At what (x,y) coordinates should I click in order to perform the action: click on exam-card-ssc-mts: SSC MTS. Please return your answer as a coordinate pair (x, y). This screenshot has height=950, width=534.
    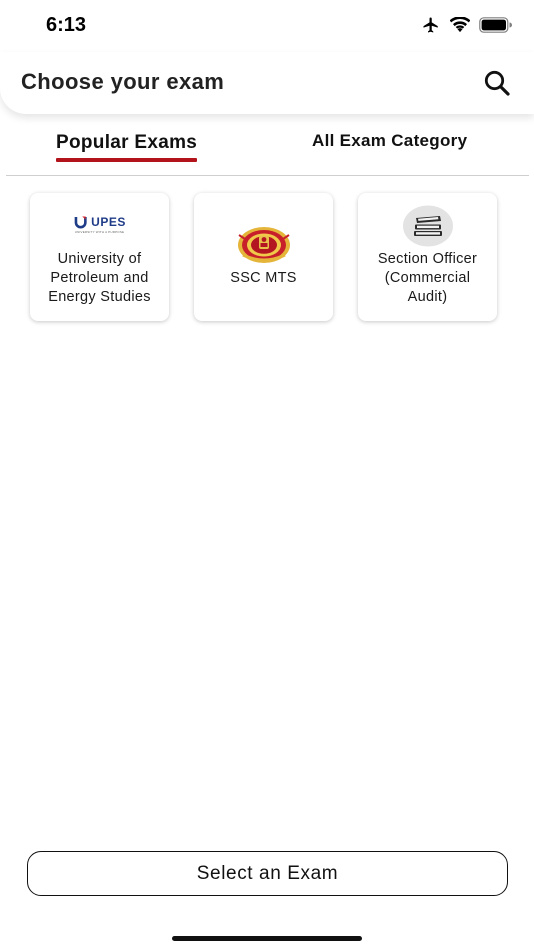
    Looking at the image, I should click on (263, 257).